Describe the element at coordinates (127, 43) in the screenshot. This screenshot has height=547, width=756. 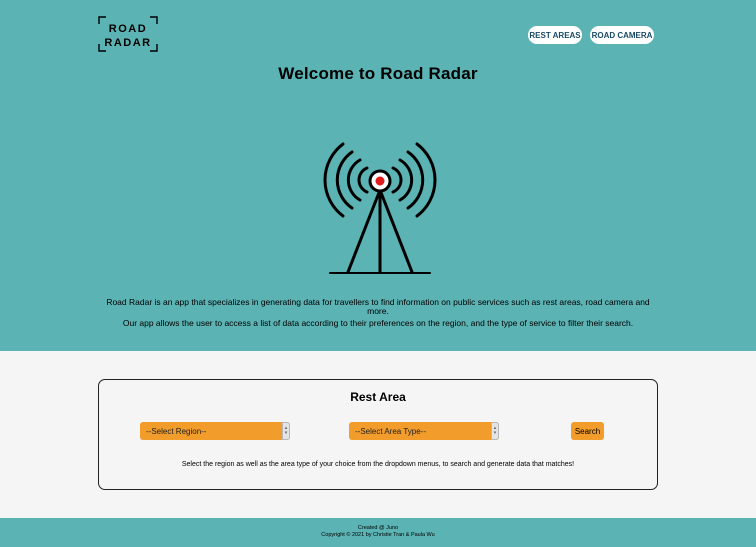
I see `logo-text-radar: RADAR` at that location.